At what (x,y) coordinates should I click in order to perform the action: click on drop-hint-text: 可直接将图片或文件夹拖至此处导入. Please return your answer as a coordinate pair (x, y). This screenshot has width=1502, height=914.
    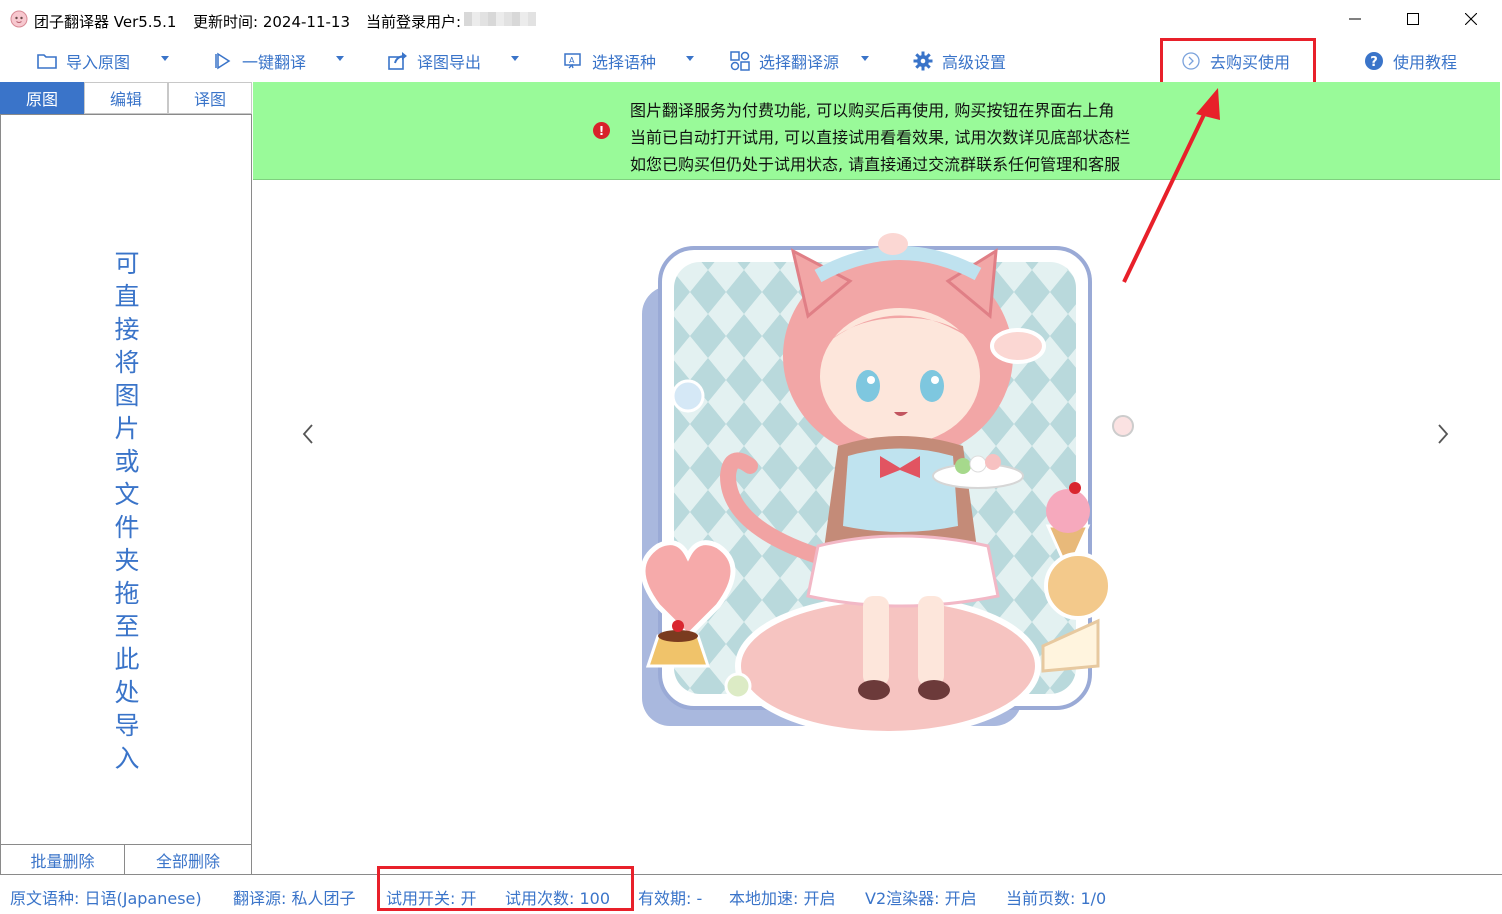
    Looking at the image, I should click on (127, 511).